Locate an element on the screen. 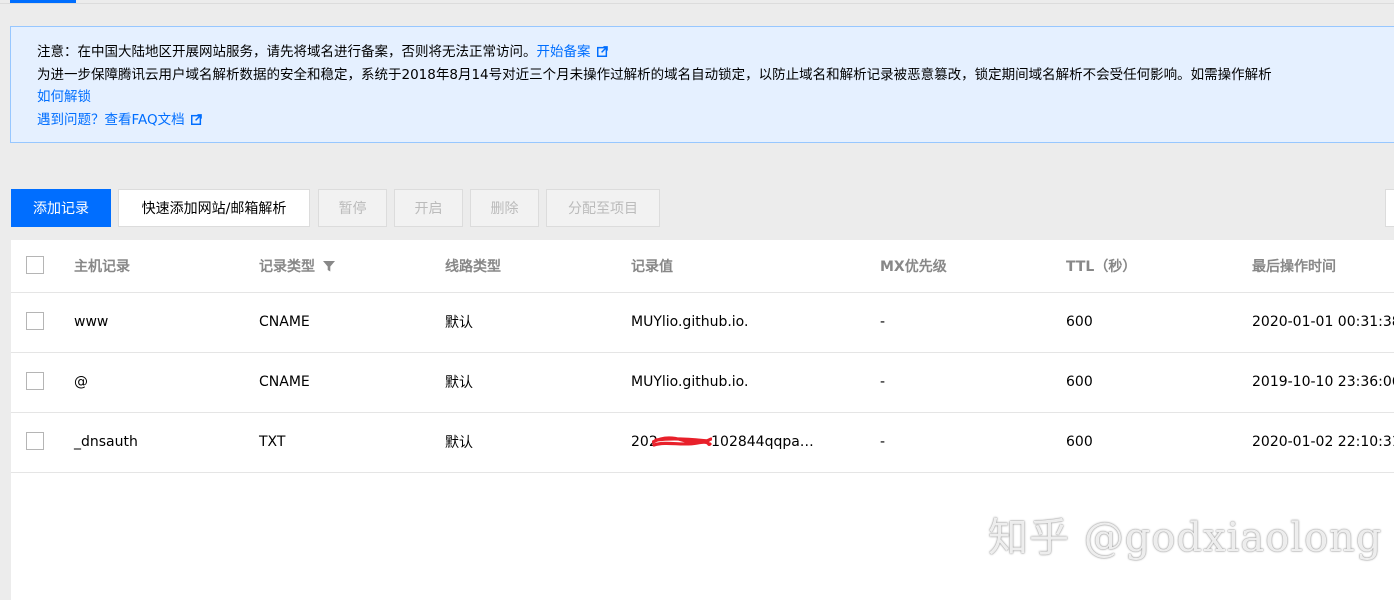  header-ttl: TTL（秒） is located at coordinates (1101, 267).